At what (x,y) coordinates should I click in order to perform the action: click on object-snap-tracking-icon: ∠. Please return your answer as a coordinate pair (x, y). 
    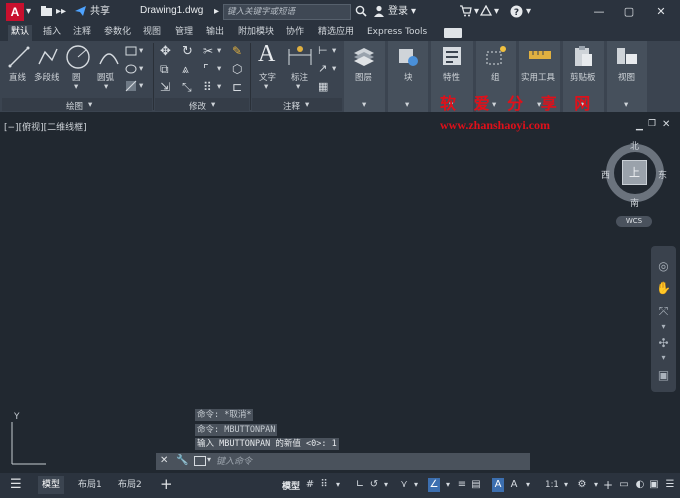
    Looking at the image, I should click on (434, 485).